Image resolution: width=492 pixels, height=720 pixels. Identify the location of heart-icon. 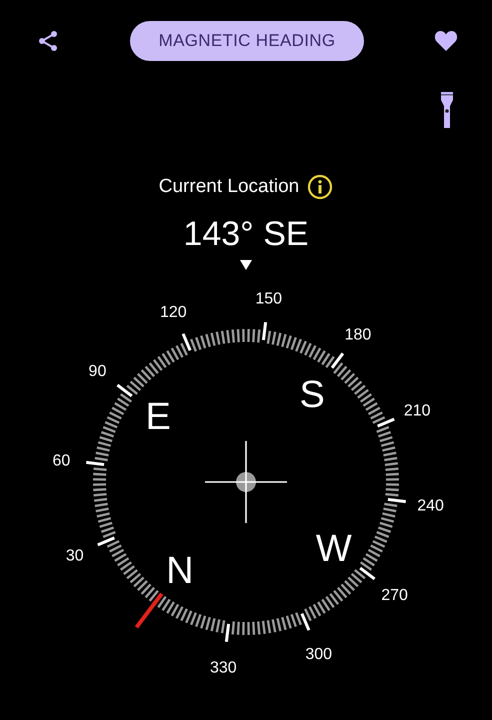
(446, 41).